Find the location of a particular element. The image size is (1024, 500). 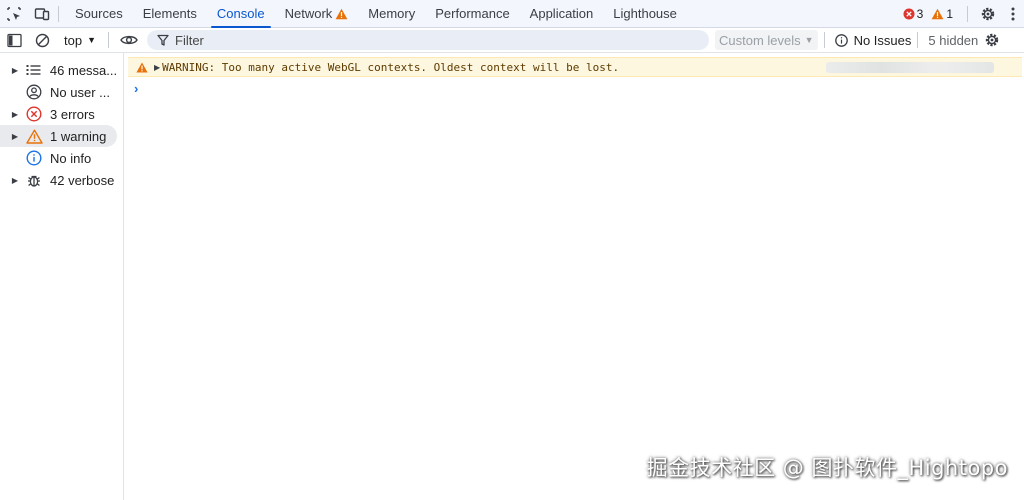

tab-label: Application is located at coordinates (561, 13).